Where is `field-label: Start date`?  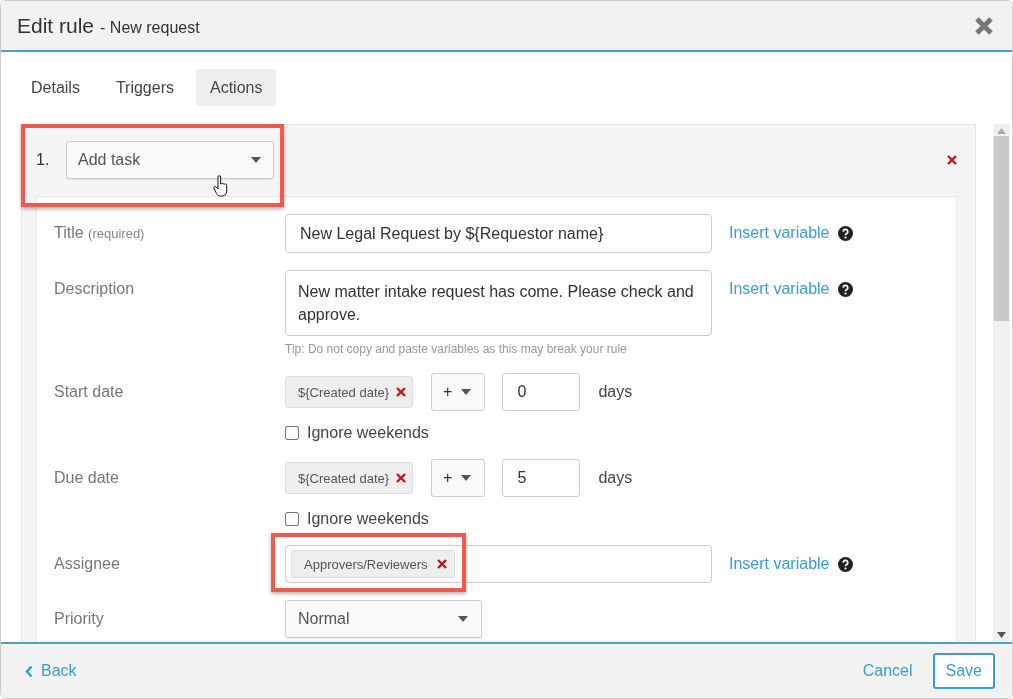
field-label: Start date is located at coordinates (89, 391).